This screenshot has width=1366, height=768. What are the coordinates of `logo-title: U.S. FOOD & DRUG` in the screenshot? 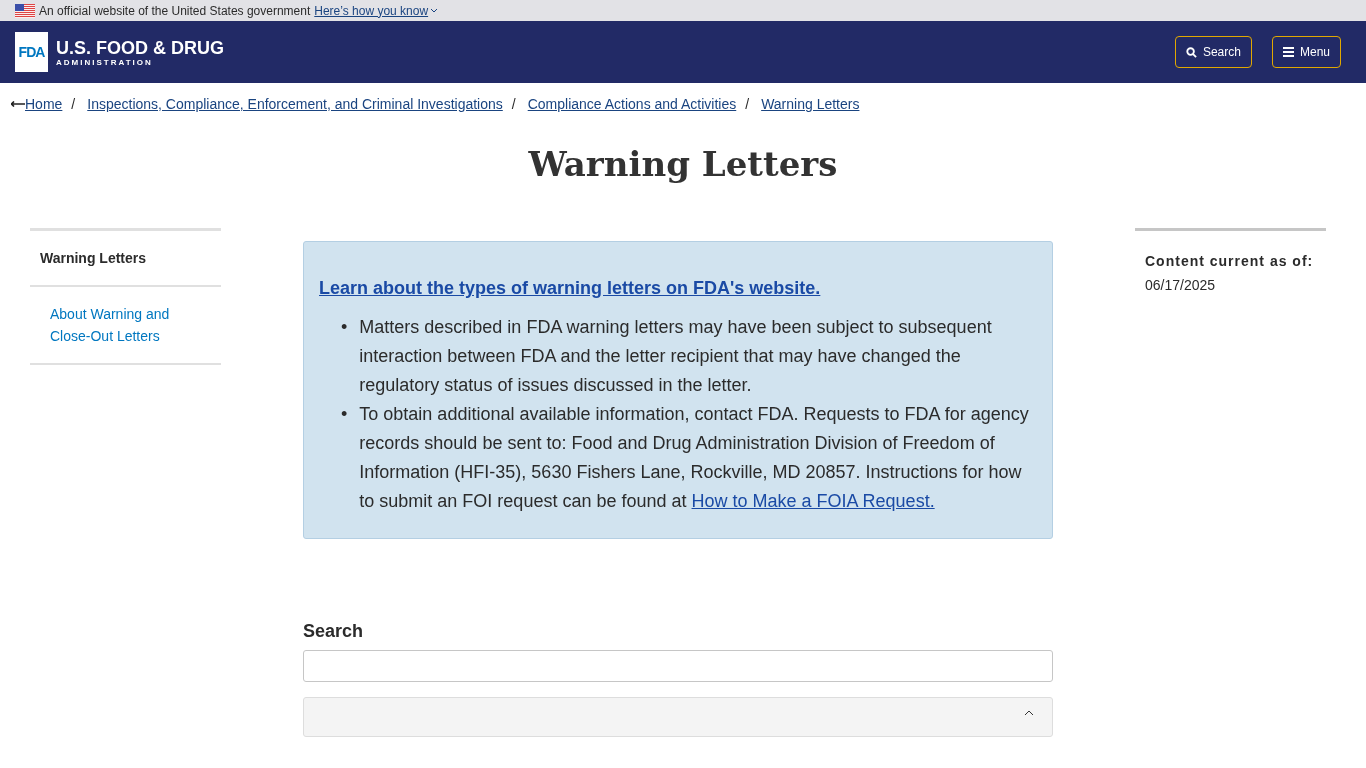 It's located at (140, 47).